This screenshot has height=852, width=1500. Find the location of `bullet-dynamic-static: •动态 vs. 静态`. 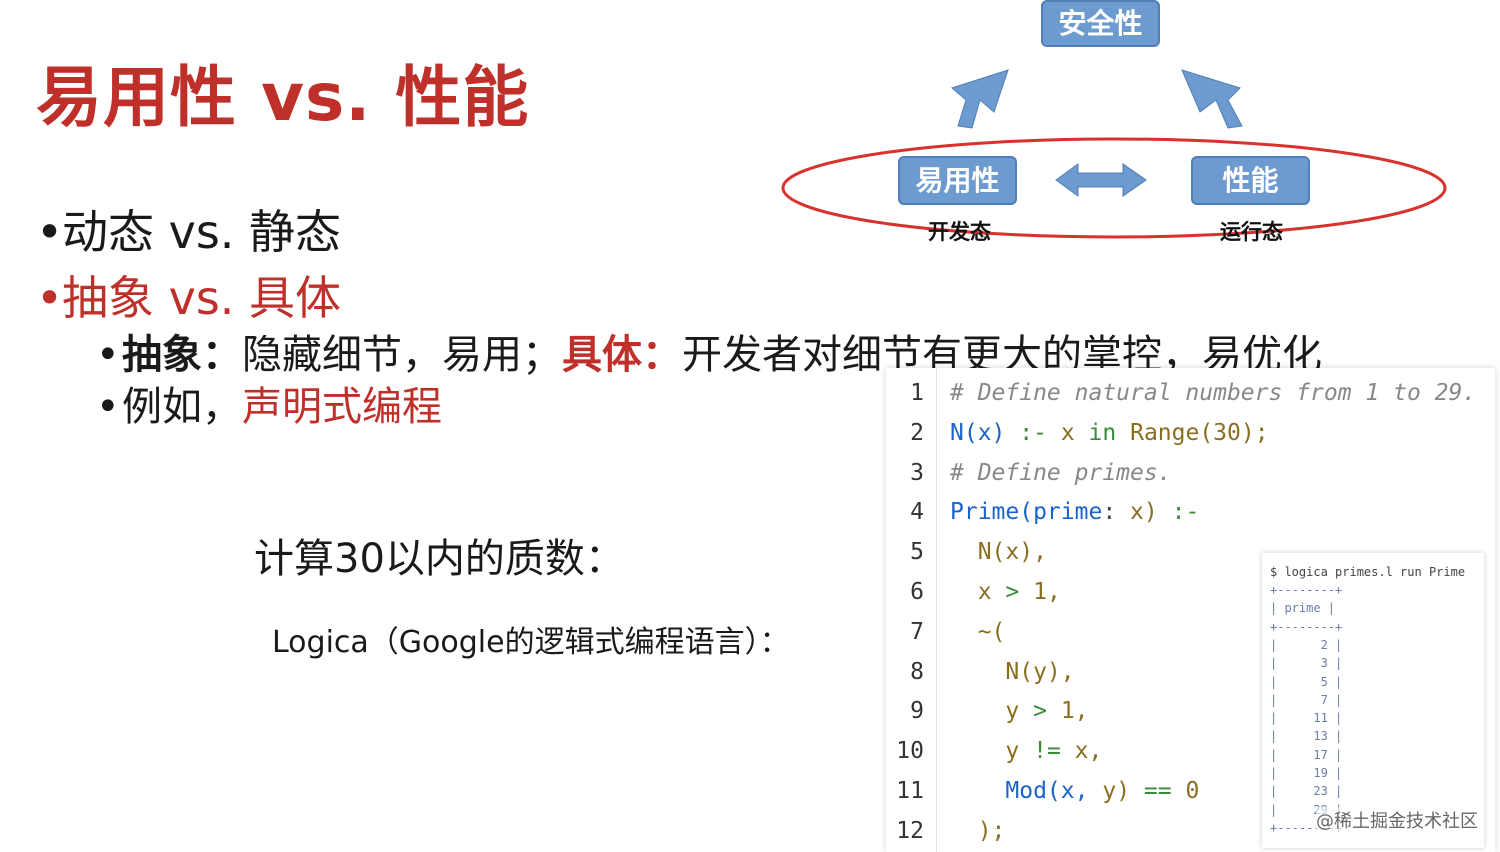

bullet-dynamic-static: •动态 vs. 静态 is located at coordinates (188, 229).